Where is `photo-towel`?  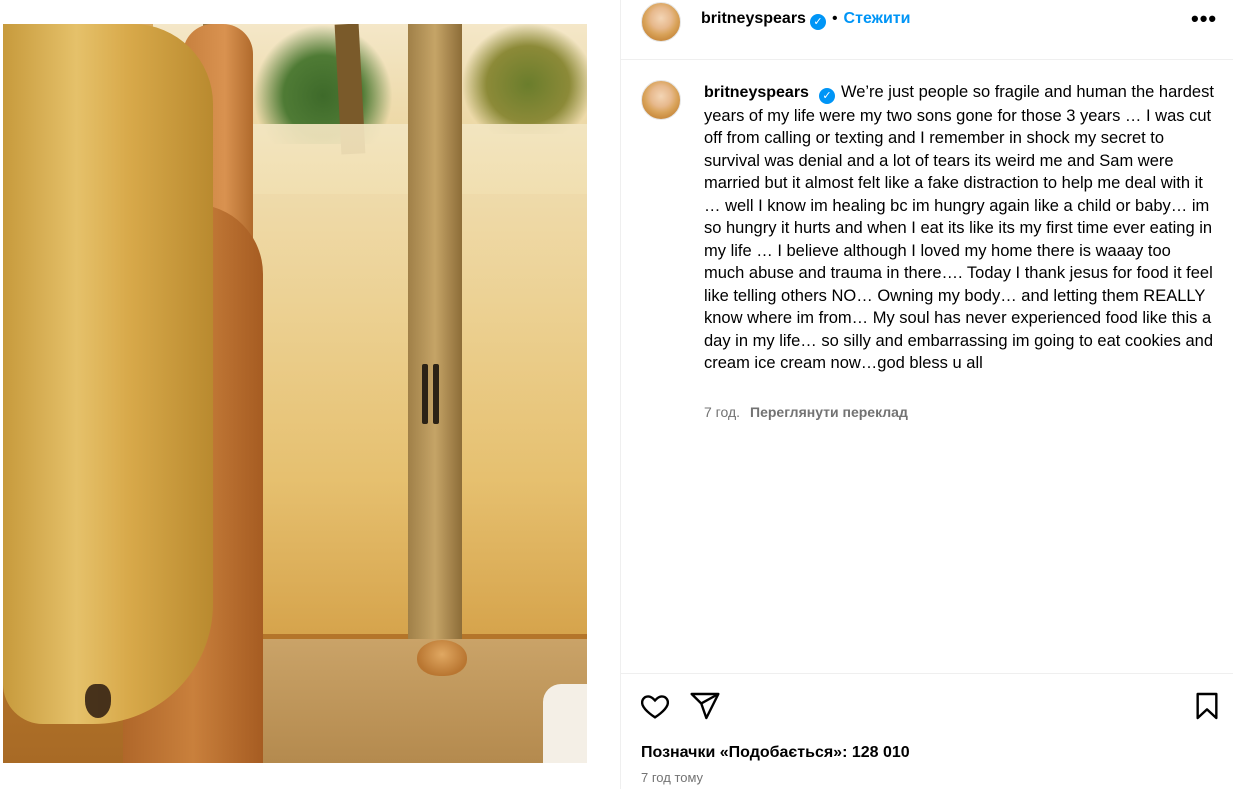 photo-towel is located at coordinates (565, 723).